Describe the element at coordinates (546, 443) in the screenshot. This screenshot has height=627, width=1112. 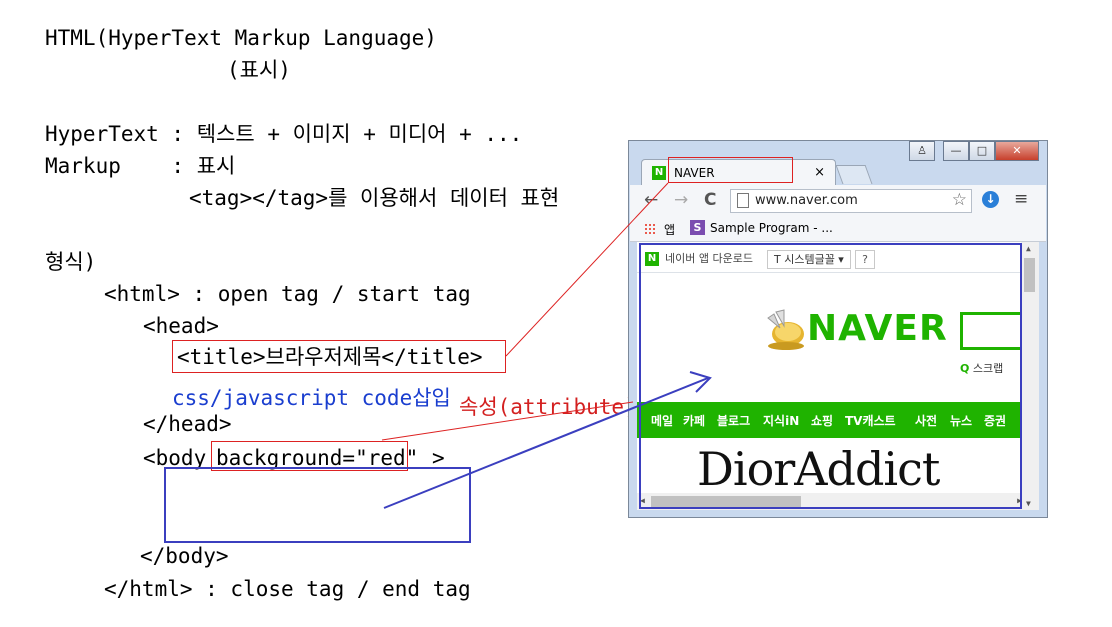
I see `body-connector-arrow` at that location.